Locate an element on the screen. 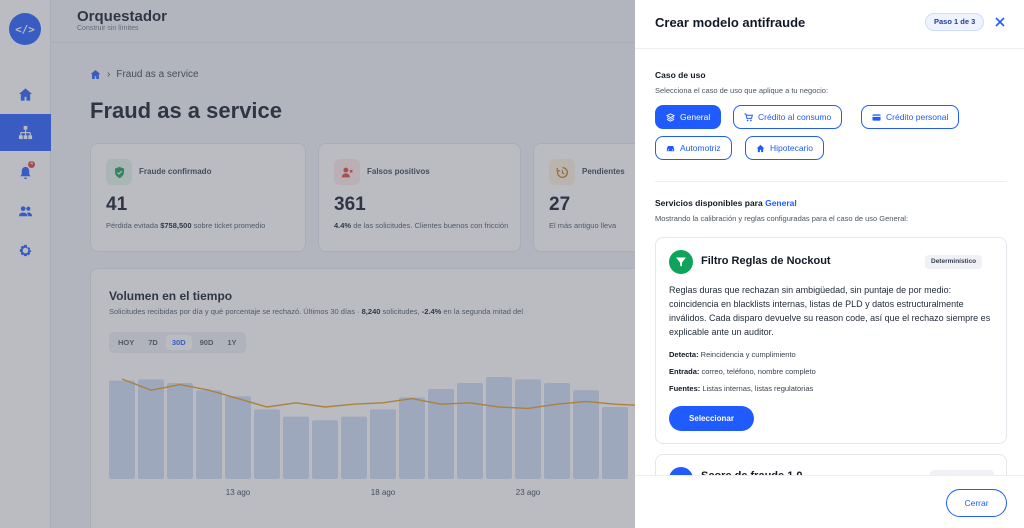  drawer-title: Crear modelo antifraude is located at coordinates (730, 22).